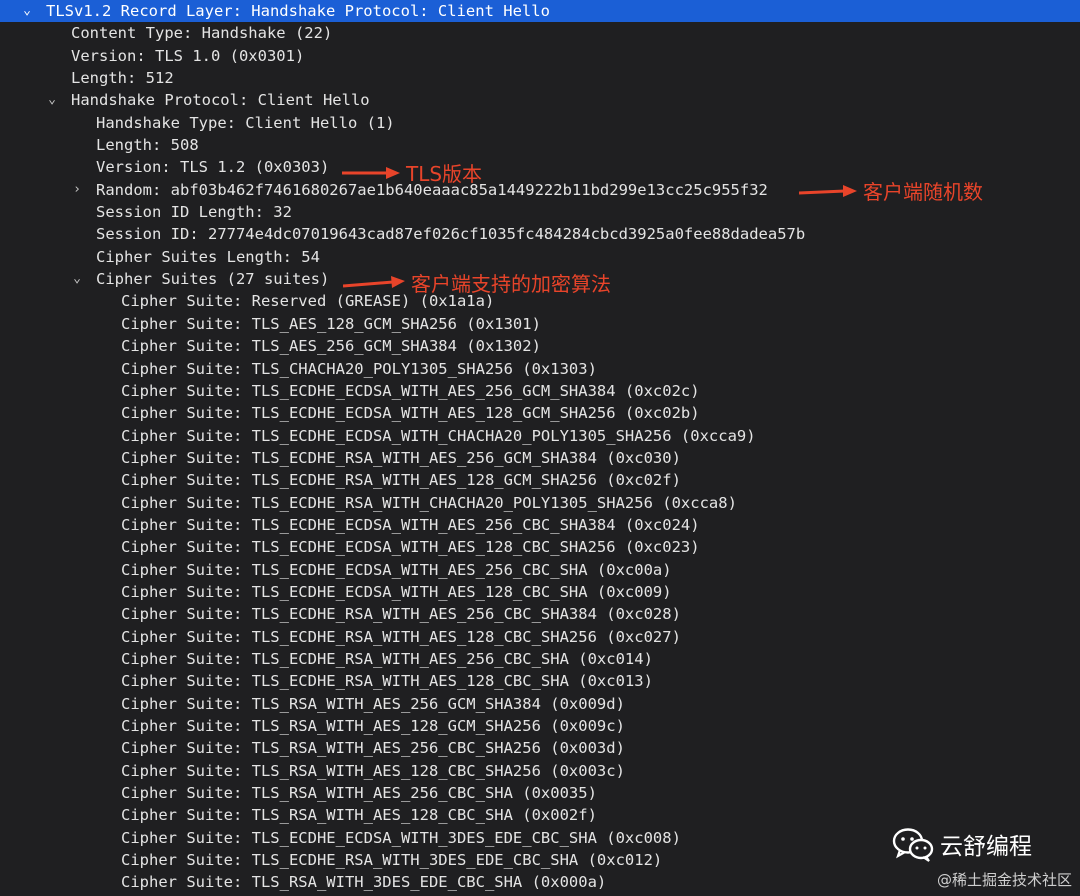 The height and width of the screenshot is (896, 1080). I want to click on handshake-length-label: Length: 508, so click(147, 145).